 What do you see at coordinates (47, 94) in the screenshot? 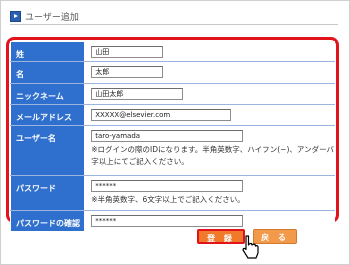
I see `label-nickname: ニックネーム` at bounding box center [47, 94].